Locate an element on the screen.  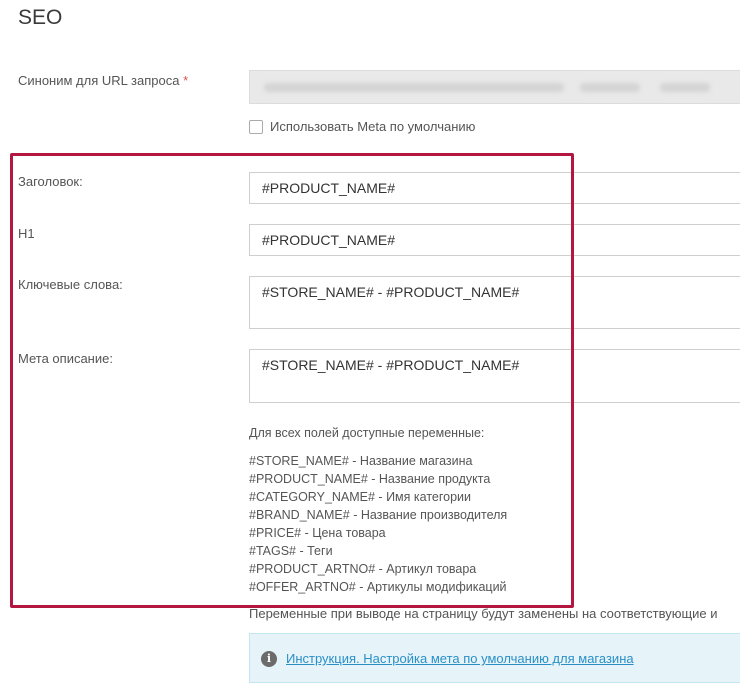
variable-item: #BRAND_NAME# - Название производителя is located at coordinates (378, 515).